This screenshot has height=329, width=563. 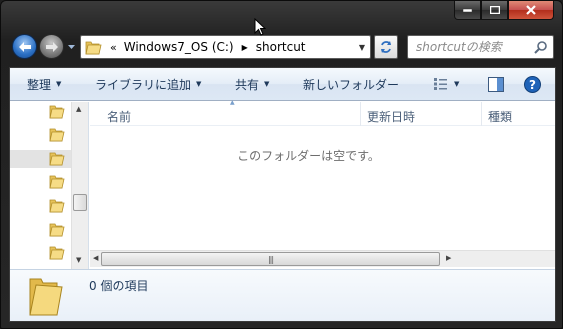 I want to click on breadcrumb-drive: Windows7_OS (C:), so click(x=179, y=47).